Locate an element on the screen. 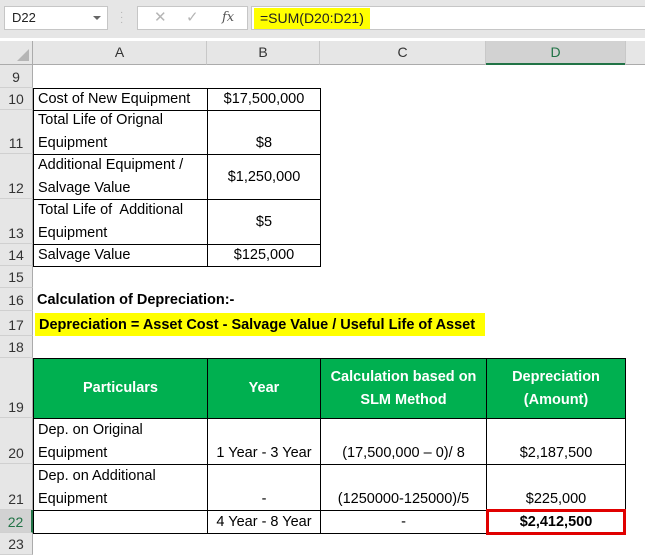  row-header-19: 19 is located at coordinates (16, 388).